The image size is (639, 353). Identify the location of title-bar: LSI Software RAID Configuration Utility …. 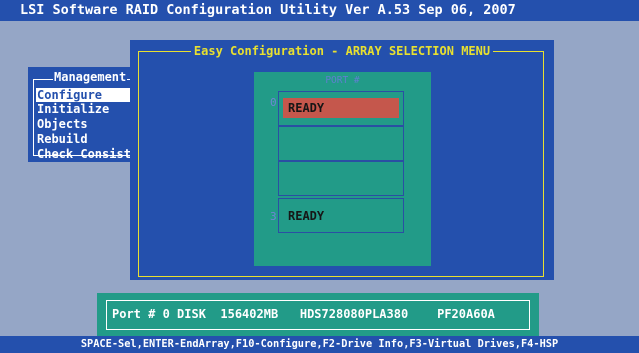
(319, 10).